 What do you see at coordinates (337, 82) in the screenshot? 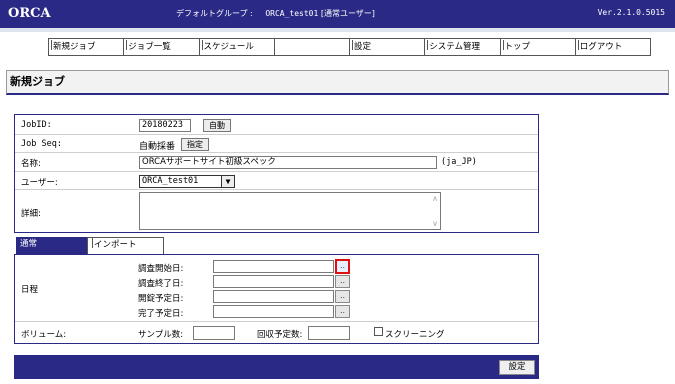
I see `page-title: 新規ジョブ` at bounding box center [337, 82].